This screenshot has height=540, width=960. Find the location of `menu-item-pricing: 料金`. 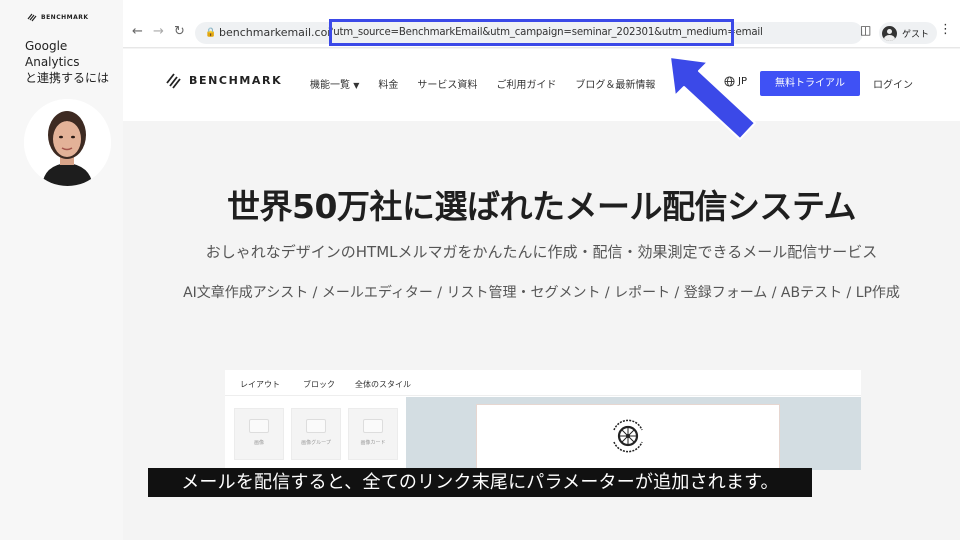

menu-item-pricing: 料金 is located at coordinates (388, 83).